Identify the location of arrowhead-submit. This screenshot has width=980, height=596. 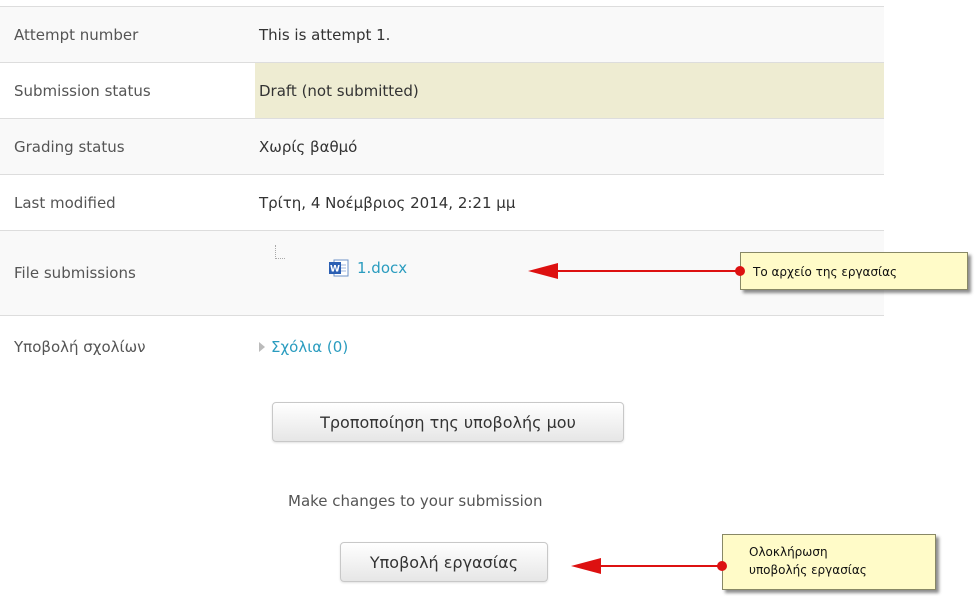
(586, 566).